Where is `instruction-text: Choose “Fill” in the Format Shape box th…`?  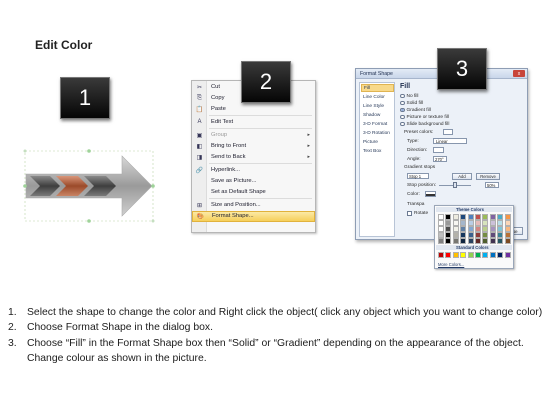
instruction-text: Choose “Fill” in the Format Shape box th… is located at coordinates (275, 350).